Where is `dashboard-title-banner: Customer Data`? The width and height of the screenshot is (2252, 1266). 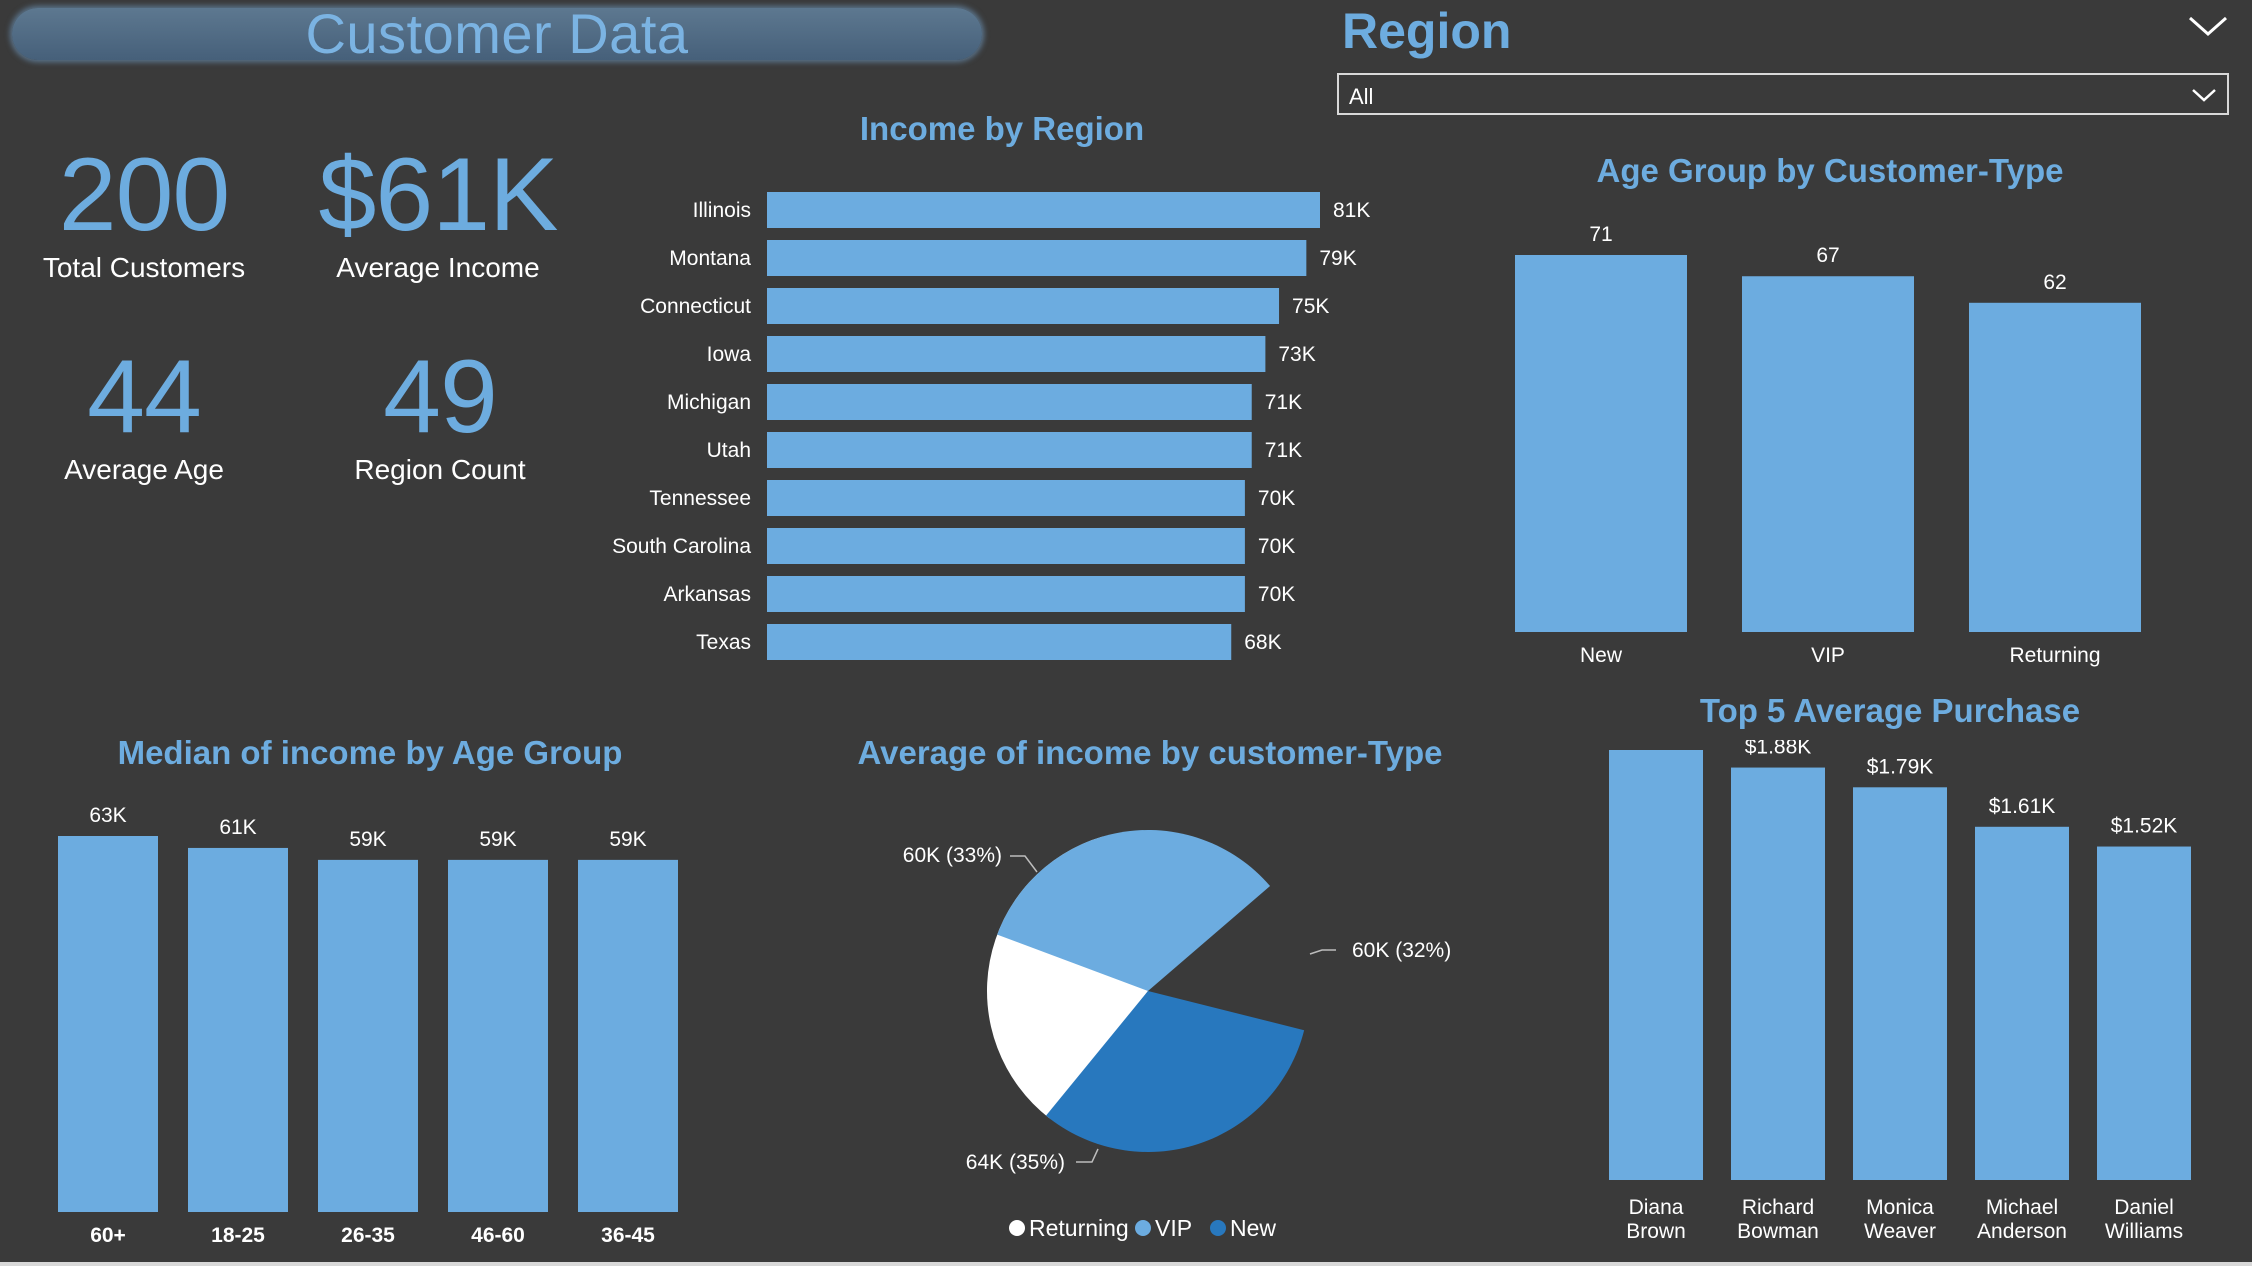 dashboard-title-banner: Customer Data is located at coordinates (497, 34).